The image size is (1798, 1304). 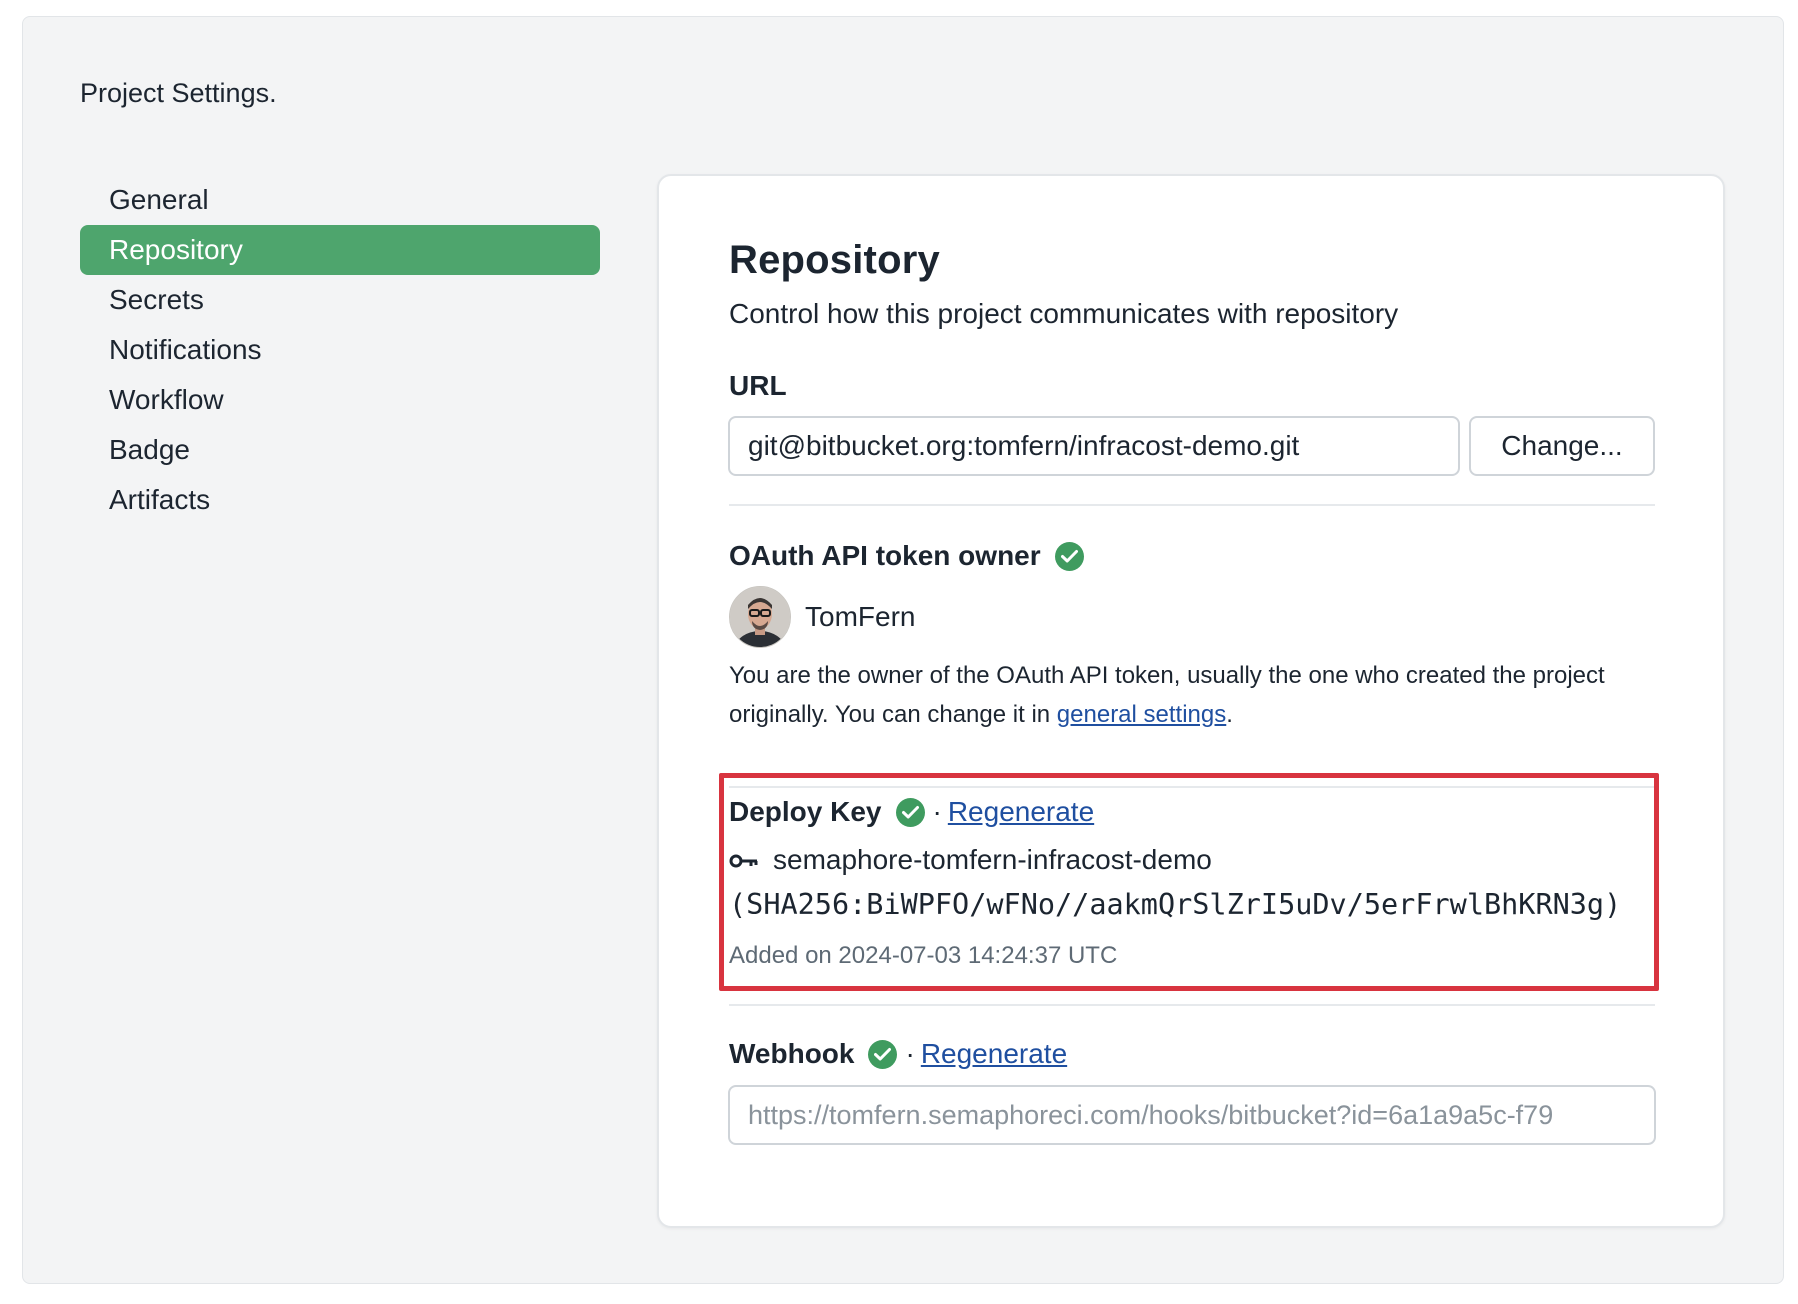 I want to click on sidebar-item-notifications: Notifications, so click(x=340, y=350).